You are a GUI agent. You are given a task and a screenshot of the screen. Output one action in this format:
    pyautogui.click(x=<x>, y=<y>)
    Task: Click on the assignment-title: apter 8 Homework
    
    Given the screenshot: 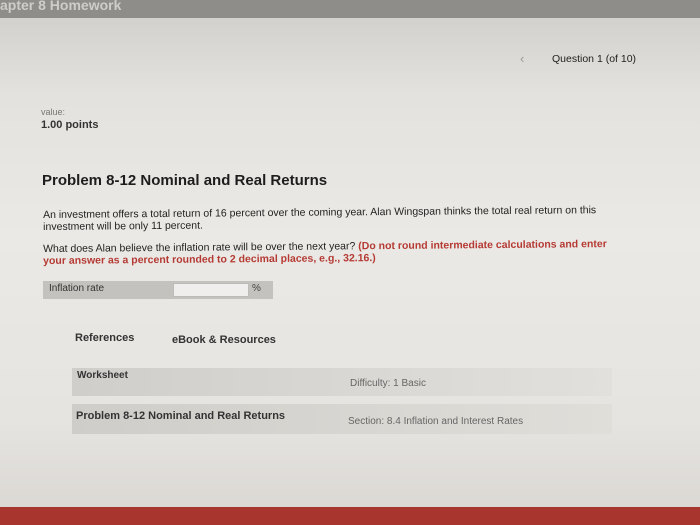 What is the action you would take?
    pyautogui.click(x=61, y=6)
    